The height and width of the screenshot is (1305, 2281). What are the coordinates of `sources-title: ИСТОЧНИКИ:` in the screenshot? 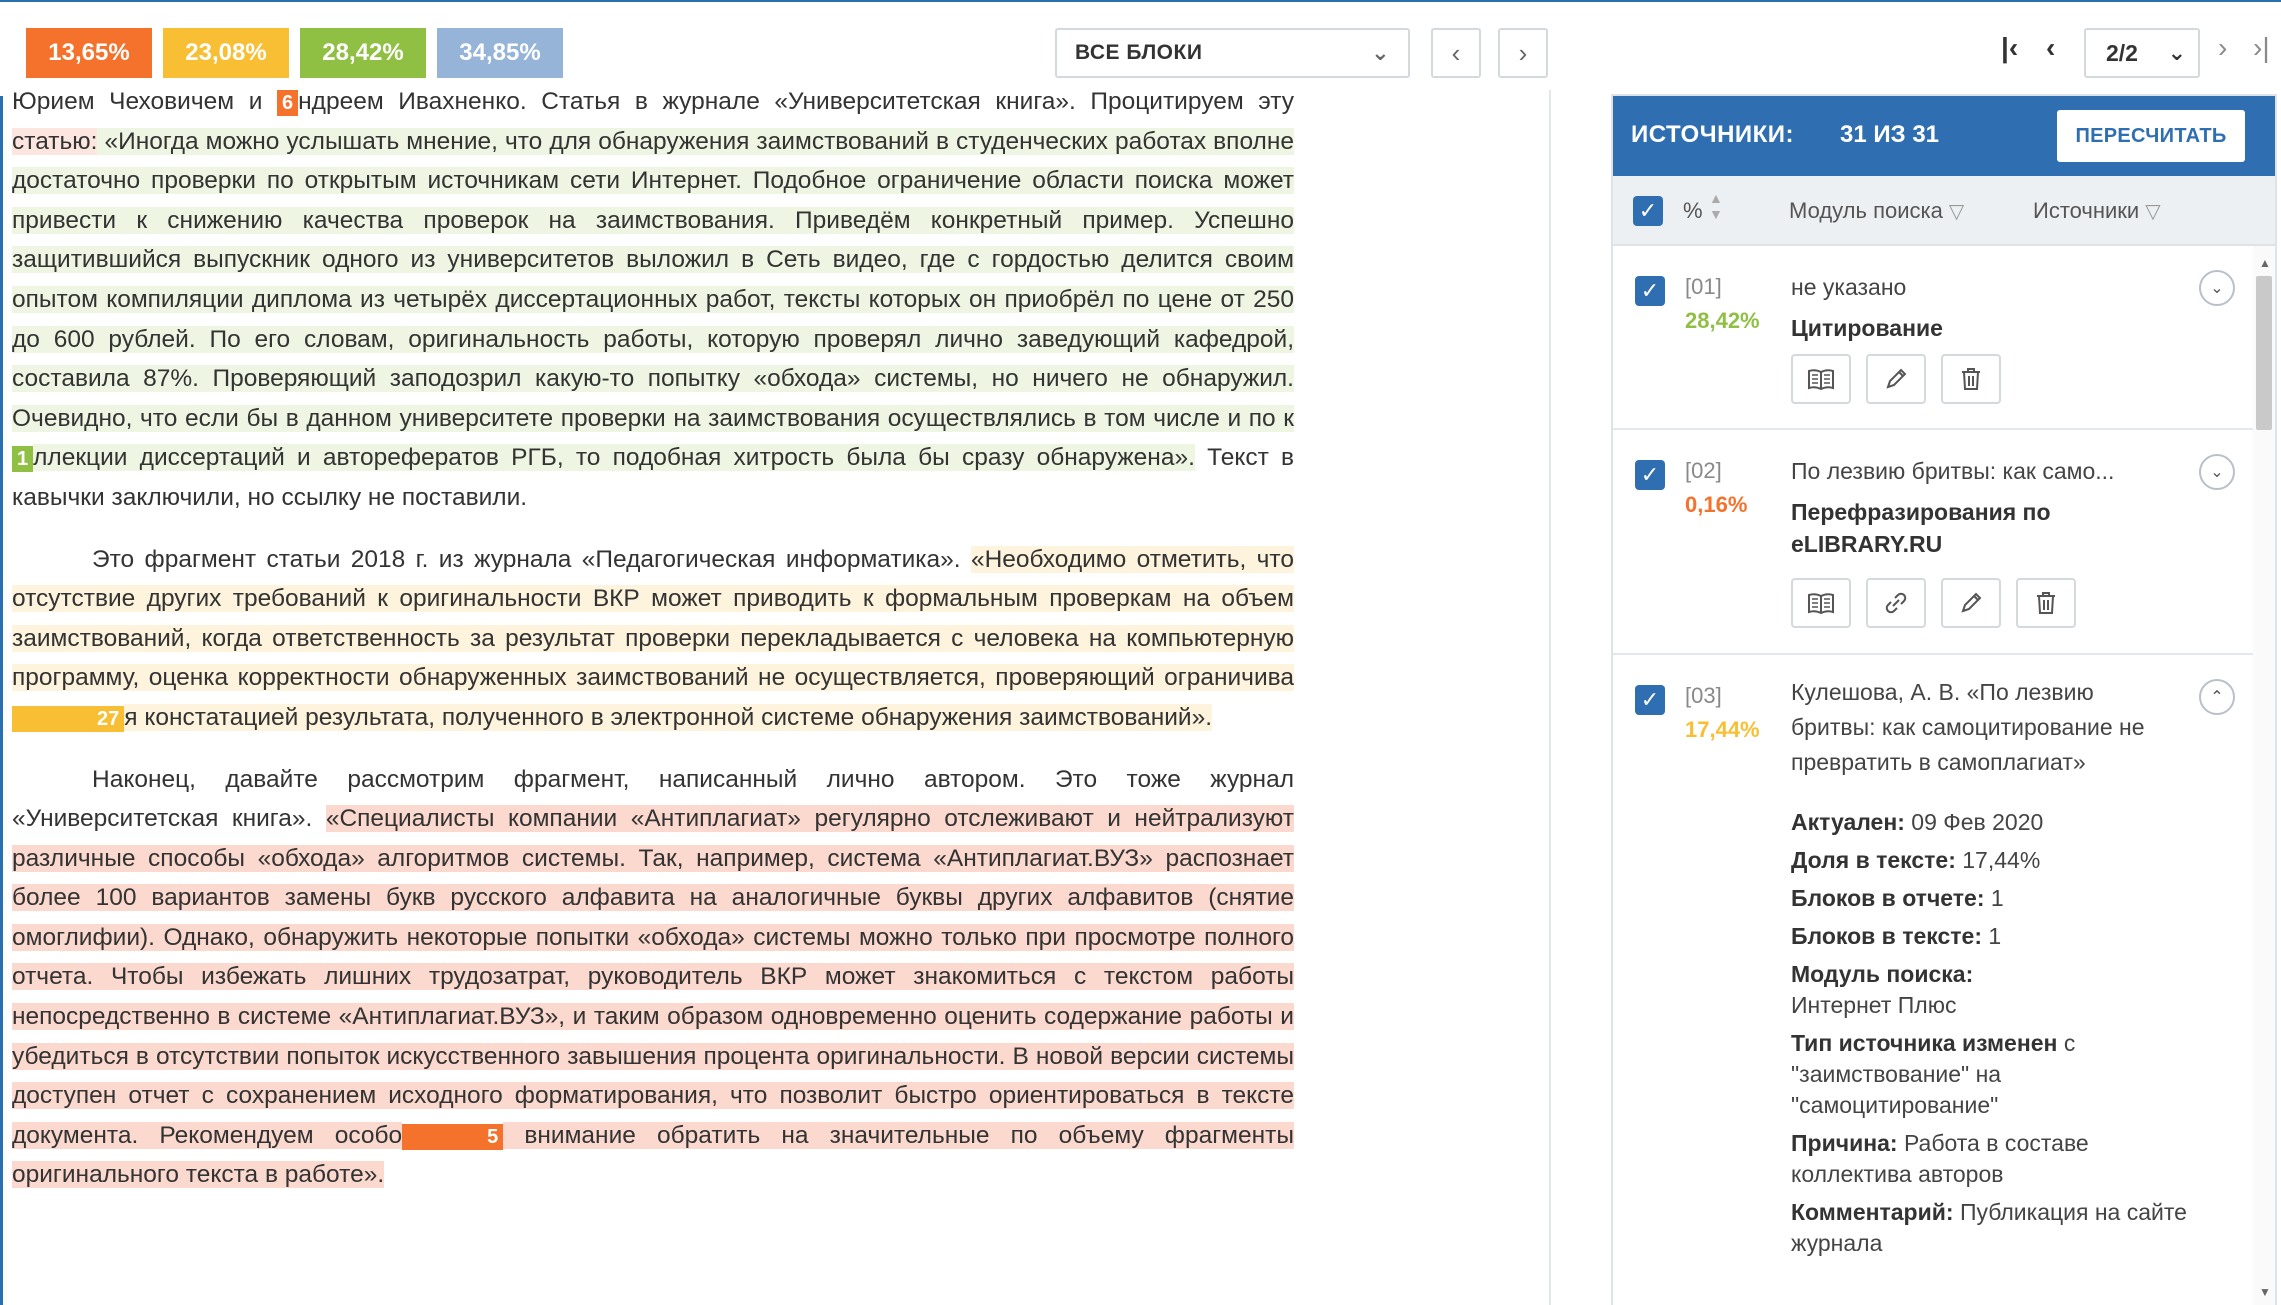 It's located at (1713, 134).